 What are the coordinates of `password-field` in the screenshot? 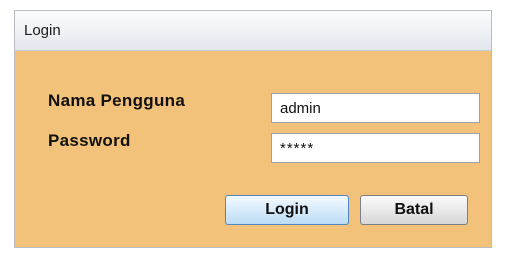 It's located at (375, 148).